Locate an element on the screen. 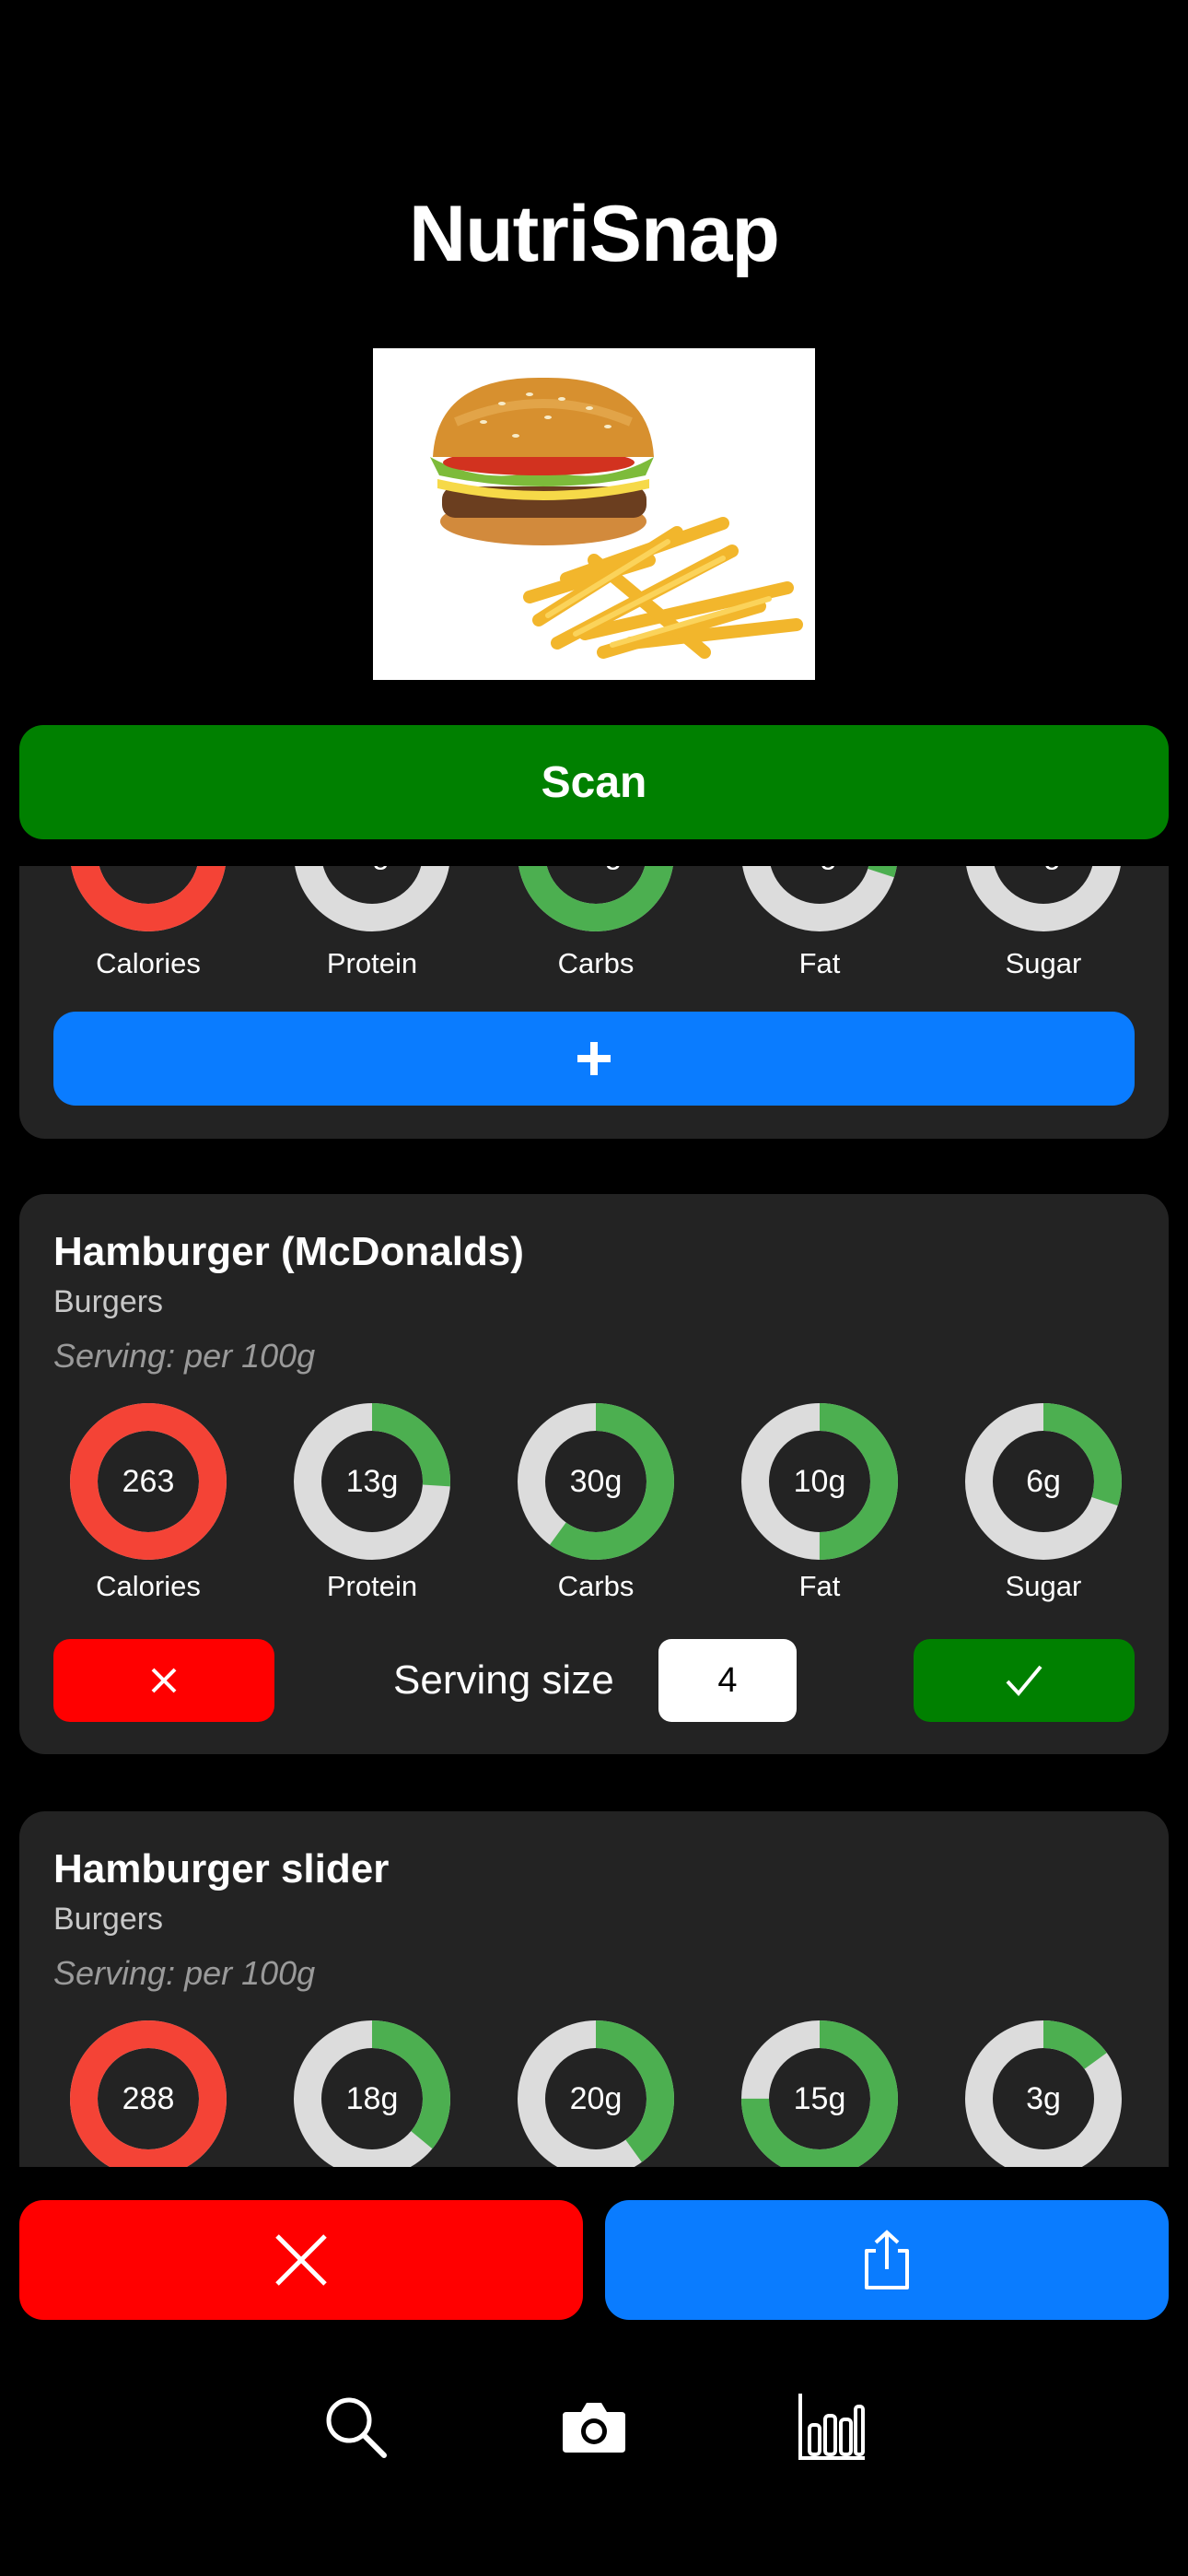  nutrient-value: 263 is located at coordinates (148, 1481).